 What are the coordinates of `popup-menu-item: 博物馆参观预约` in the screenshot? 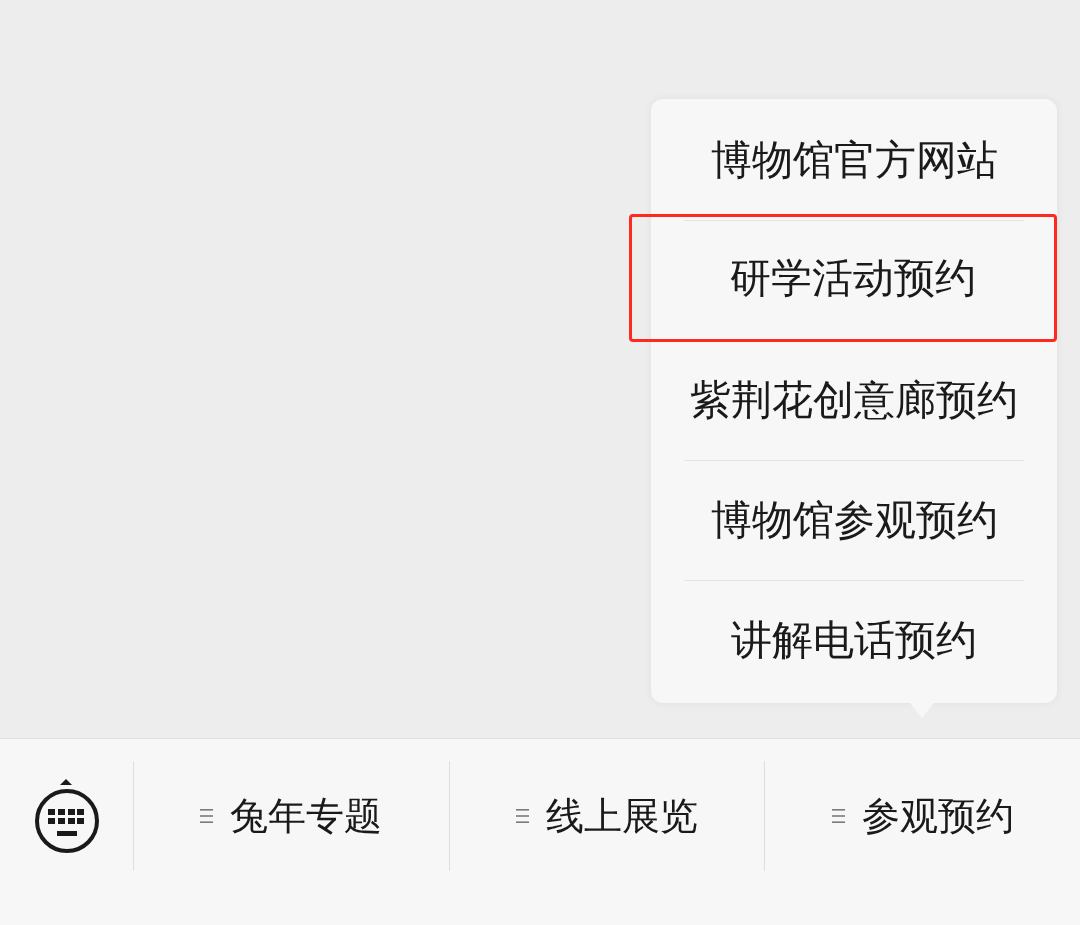 It's located at (854, 520).